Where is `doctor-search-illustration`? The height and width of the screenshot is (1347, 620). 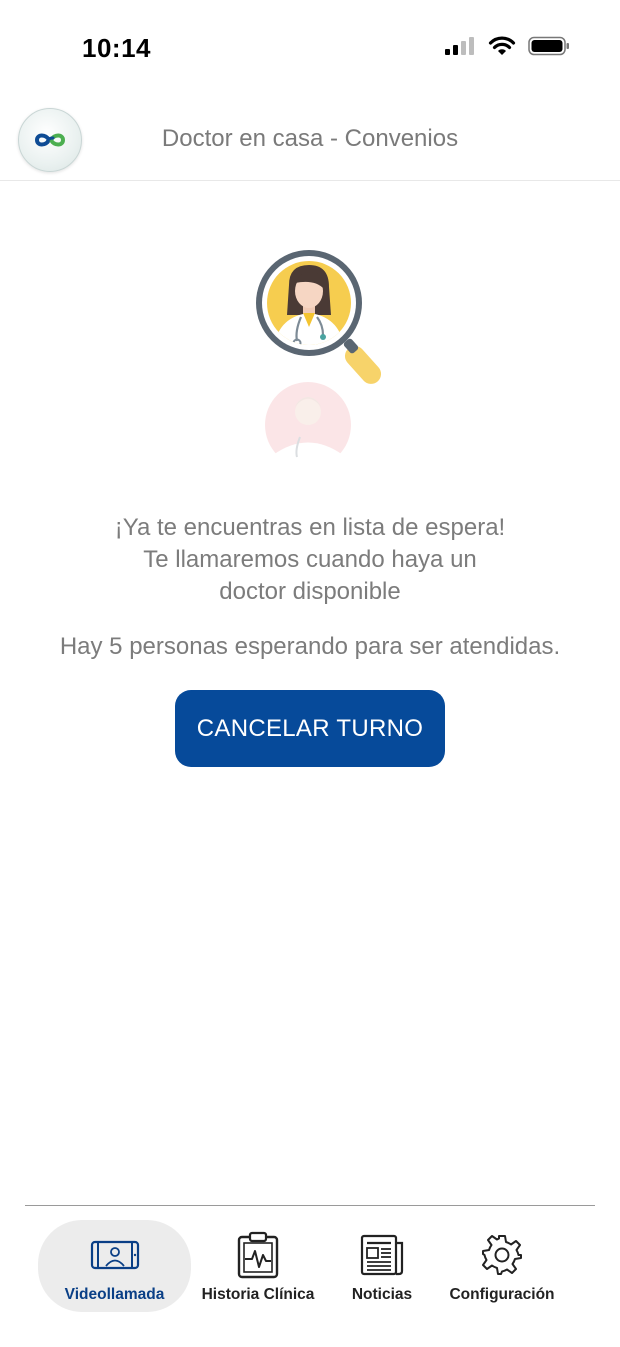
doctor-search-illustration is located at coordinates (319, 360).